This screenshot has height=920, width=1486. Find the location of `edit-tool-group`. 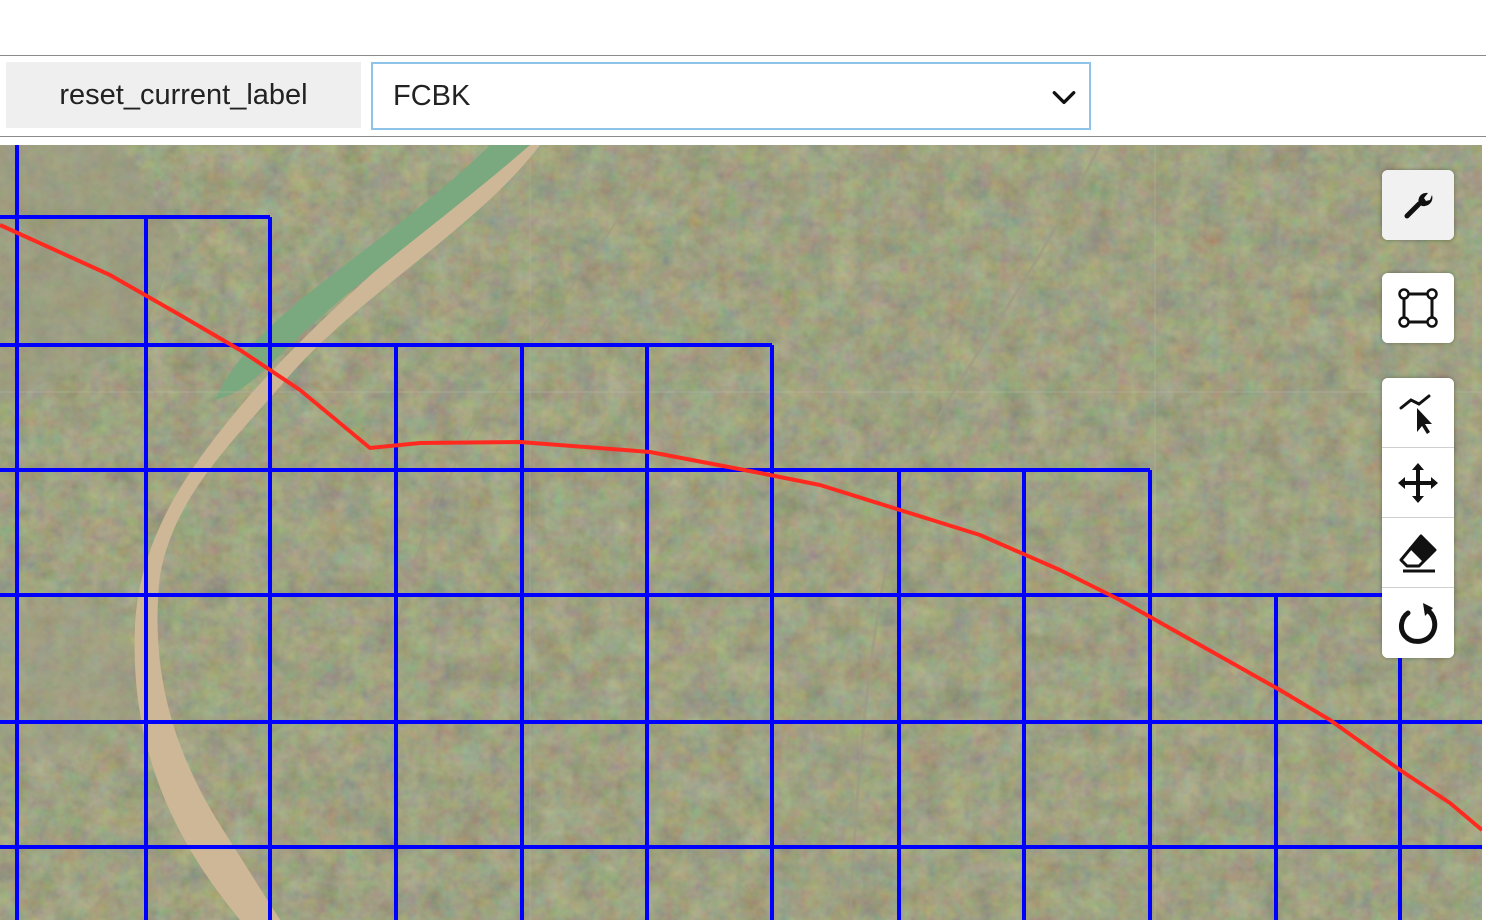

edit-tool-group is located at coordinates (1418, 518).